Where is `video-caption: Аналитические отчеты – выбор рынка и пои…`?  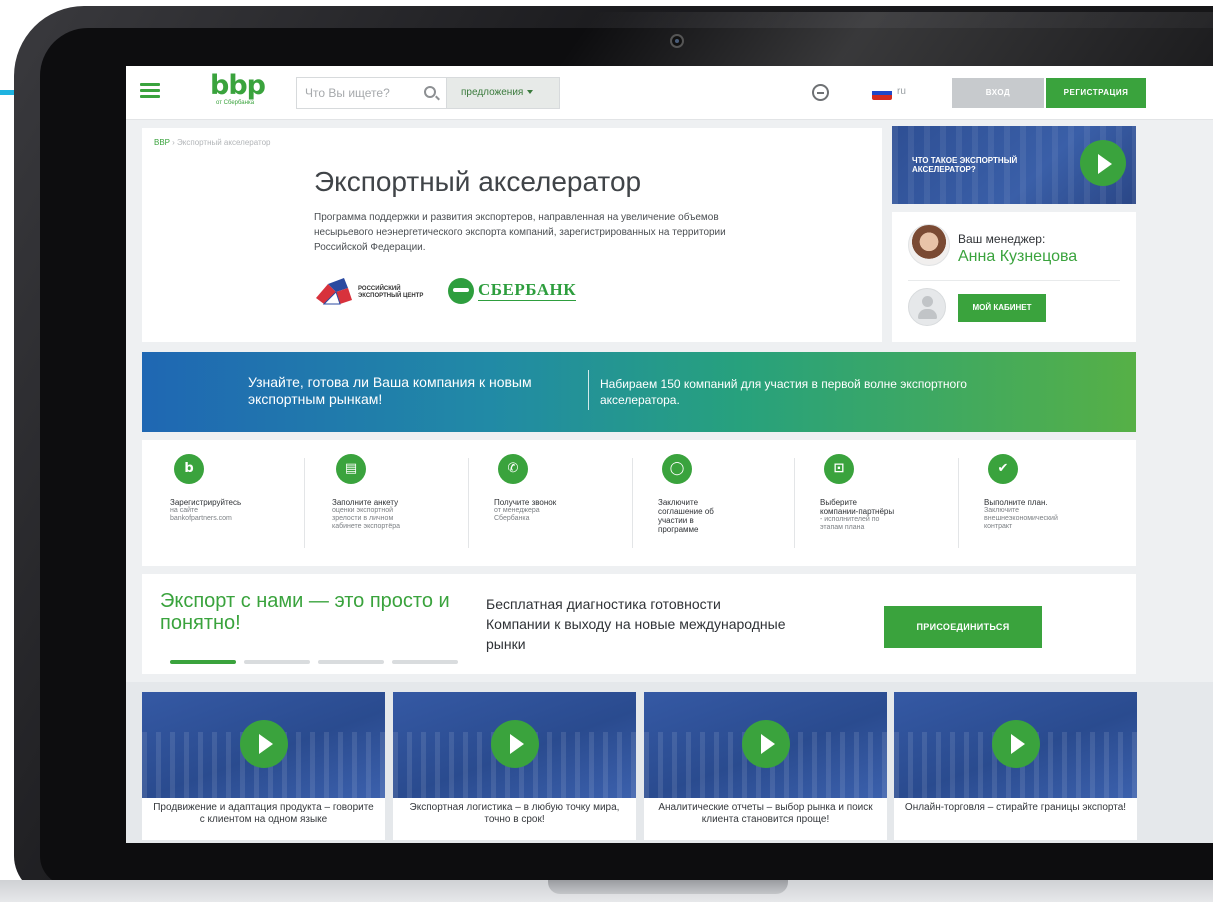
video-caption: Аналитические отчеты – выбор рынка и пои… is located at coordinates (765, 814).